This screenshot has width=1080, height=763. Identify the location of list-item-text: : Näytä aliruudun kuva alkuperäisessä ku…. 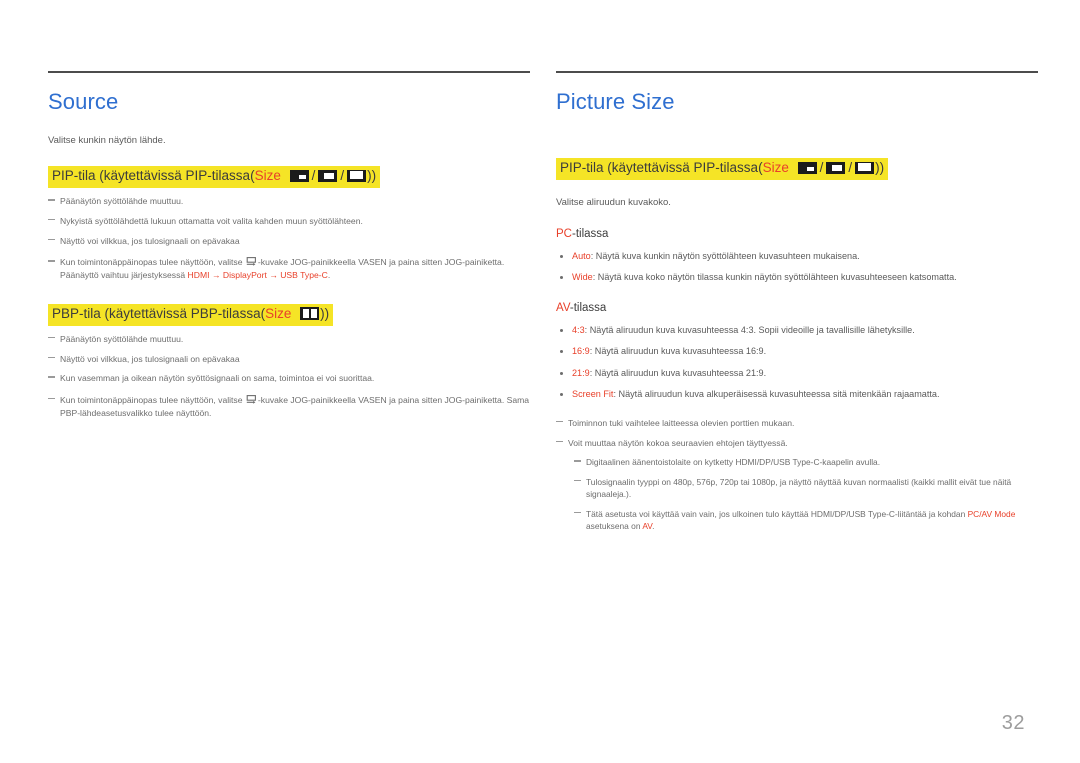
(776, 393).